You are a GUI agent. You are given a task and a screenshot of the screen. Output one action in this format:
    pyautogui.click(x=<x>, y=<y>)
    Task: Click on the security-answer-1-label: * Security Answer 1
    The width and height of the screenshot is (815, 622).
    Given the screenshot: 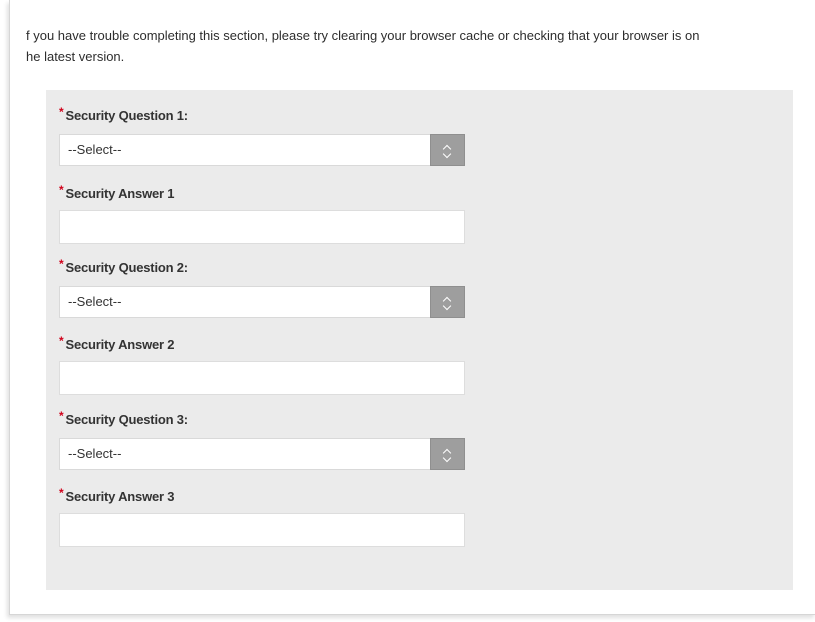 What is the action you would take?
    pyautogui.click(x=117, y=192)
    